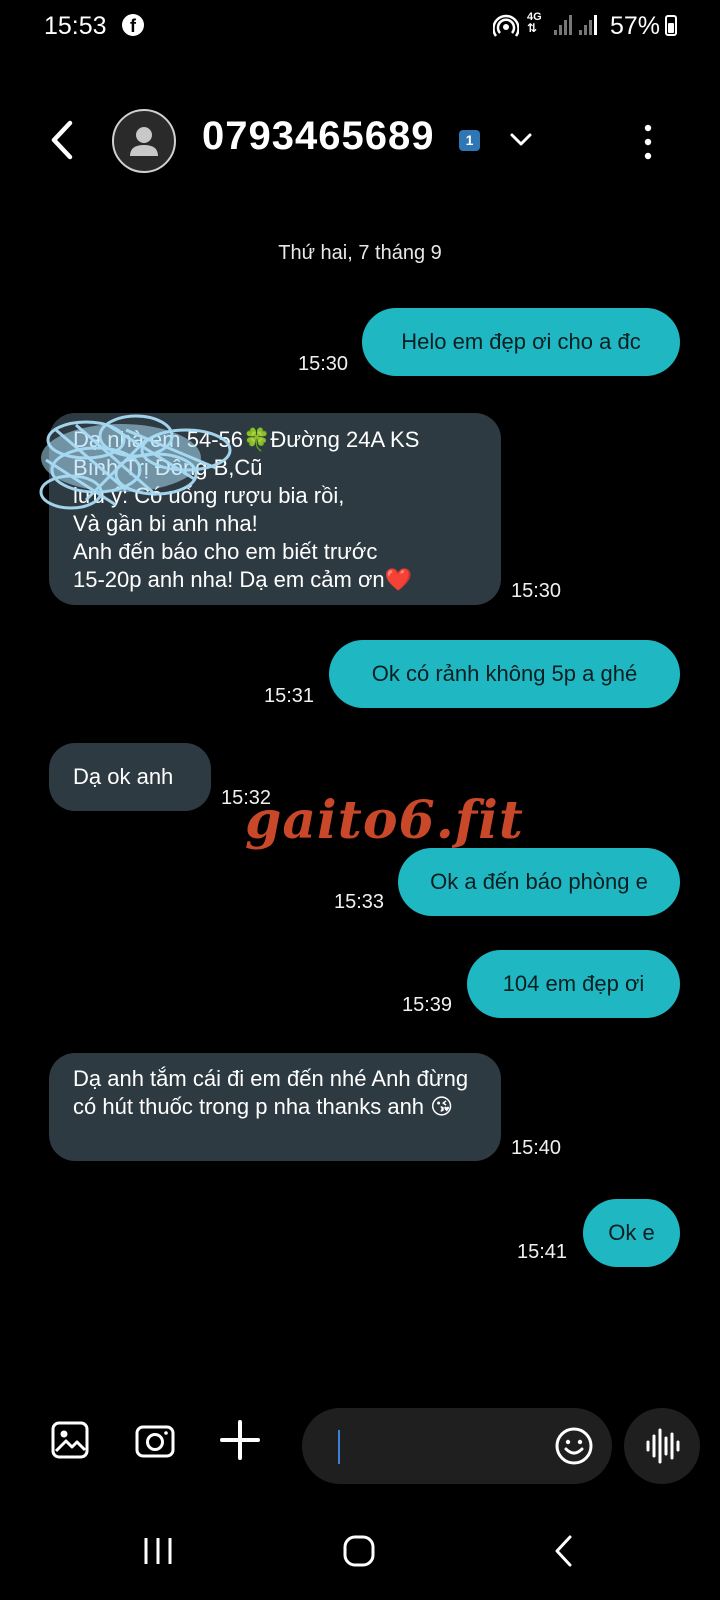 This screenshot has width=720, height=1600. I want to click on avatar-icon, so click(144, 141).